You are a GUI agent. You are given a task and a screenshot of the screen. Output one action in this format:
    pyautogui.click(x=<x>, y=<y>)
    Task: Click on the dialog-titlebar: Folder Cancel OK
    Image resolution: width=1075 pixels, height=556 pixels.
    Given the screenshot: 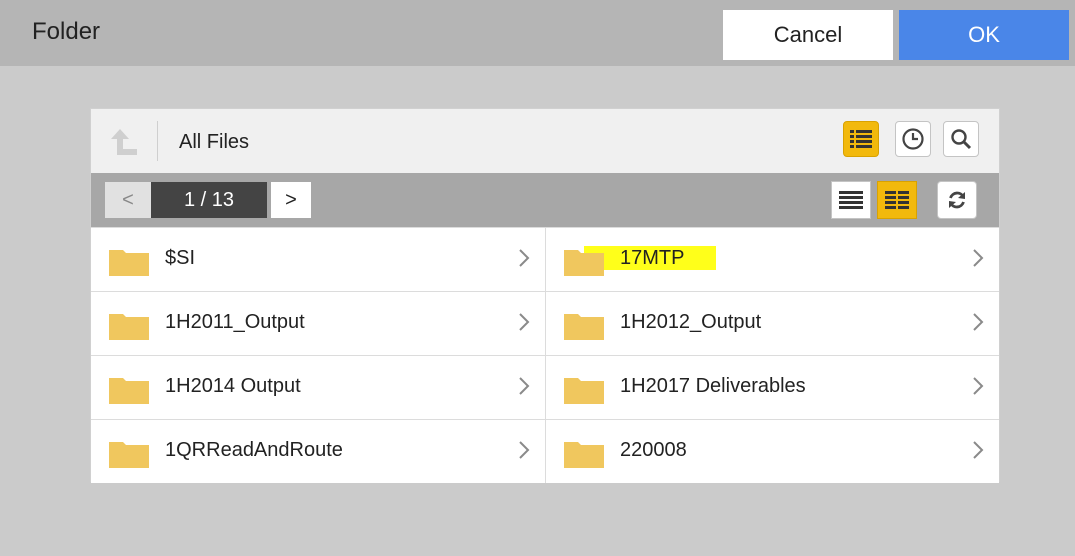 What is the action you would take?
    pyautogui.click(x=537, y=33)
    